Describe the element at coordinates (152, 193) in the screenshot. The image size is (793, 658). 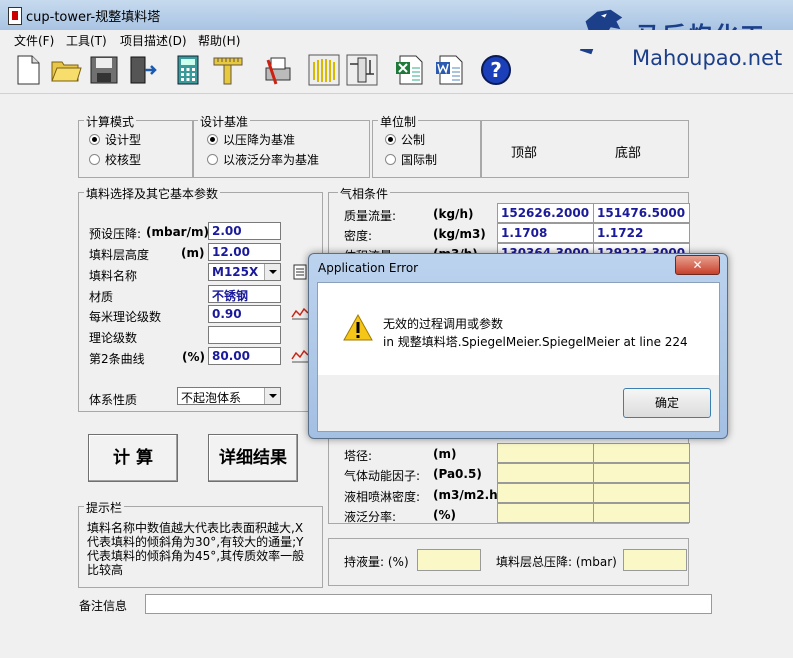
I see `packing-title: 填料选择及其它基本参数` at that location.